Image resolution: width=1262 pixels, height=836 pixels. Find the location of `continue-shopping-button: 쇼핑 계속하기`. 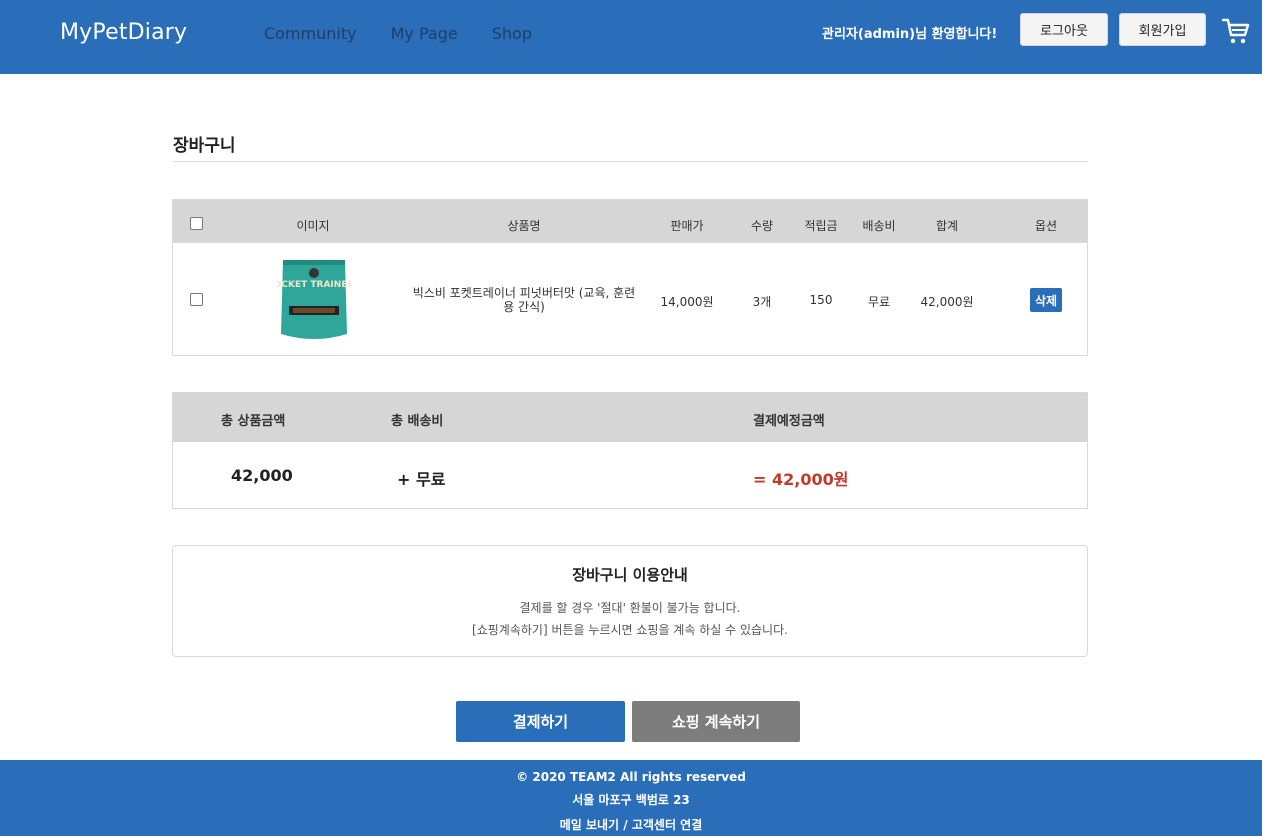

continue-shopping-button: 쇼핑 계속하기 is located at coordinates (716, 721).